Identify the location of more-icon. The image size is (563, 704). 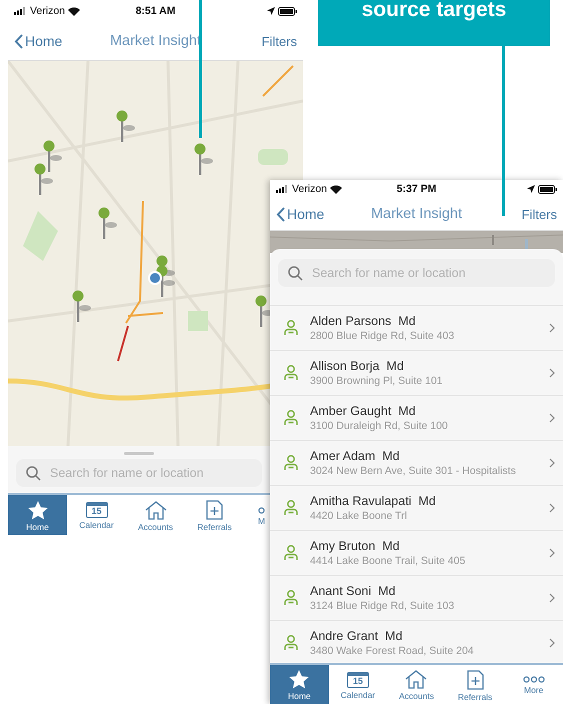
(533, 679).